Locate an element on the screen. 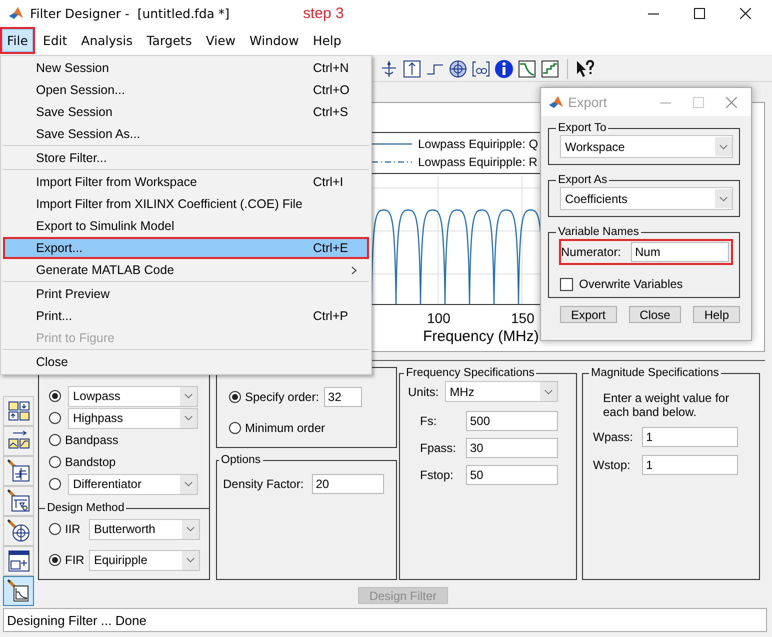  maximize-icon is located at coordinates (699, 13).